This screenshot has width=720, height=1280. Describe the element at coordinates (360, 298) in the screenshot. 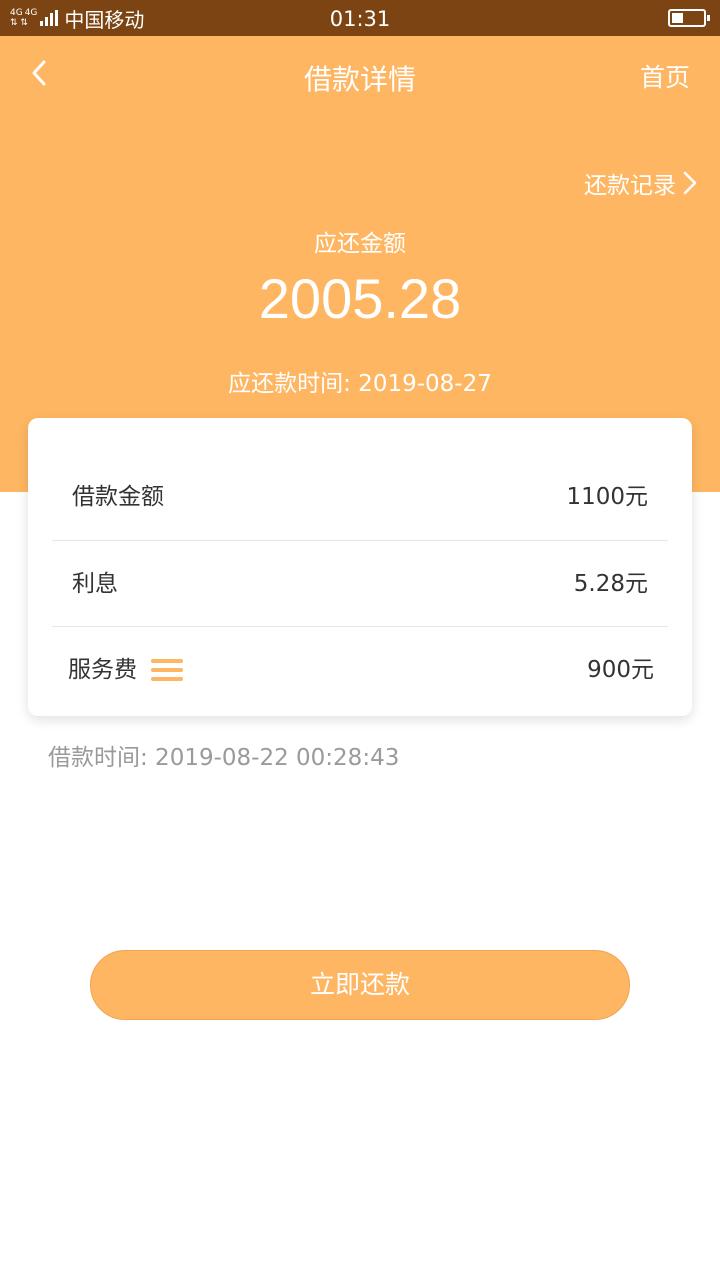

I see `due-amount: 2005.28` at that location.